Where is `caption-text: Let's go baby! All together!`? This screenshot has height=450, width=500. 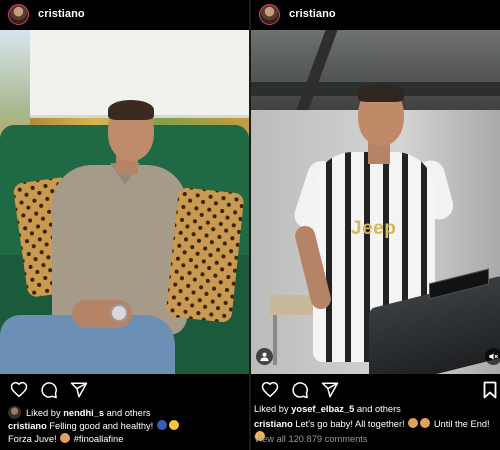 caption-text: Let's go baby! All together! is located at coordinates (350, 424).